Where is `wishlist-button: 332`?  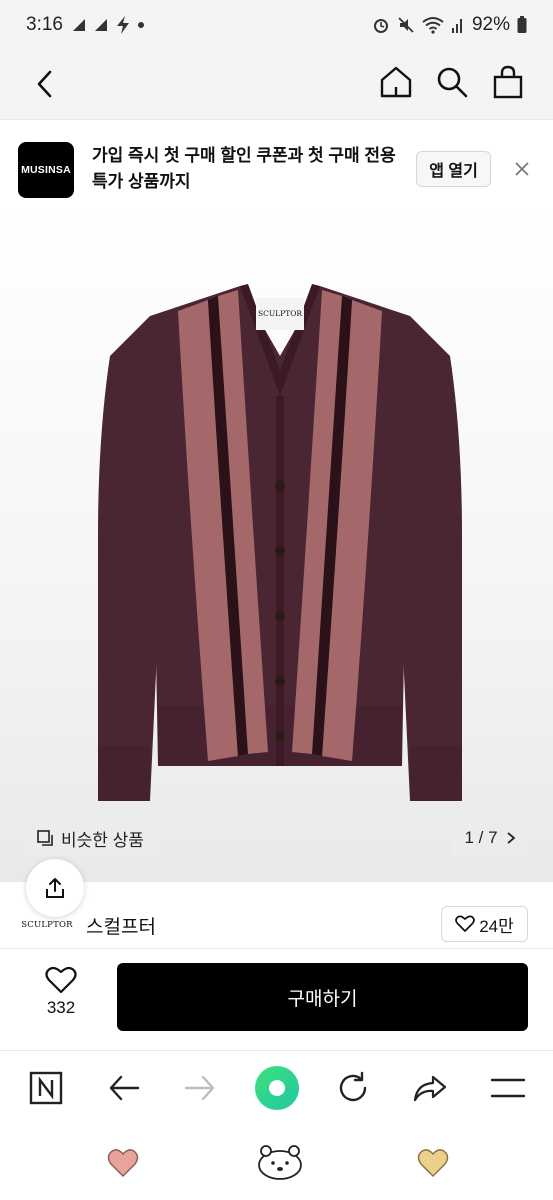
wishlist-button: 332 is located at coordinates (61, 996).